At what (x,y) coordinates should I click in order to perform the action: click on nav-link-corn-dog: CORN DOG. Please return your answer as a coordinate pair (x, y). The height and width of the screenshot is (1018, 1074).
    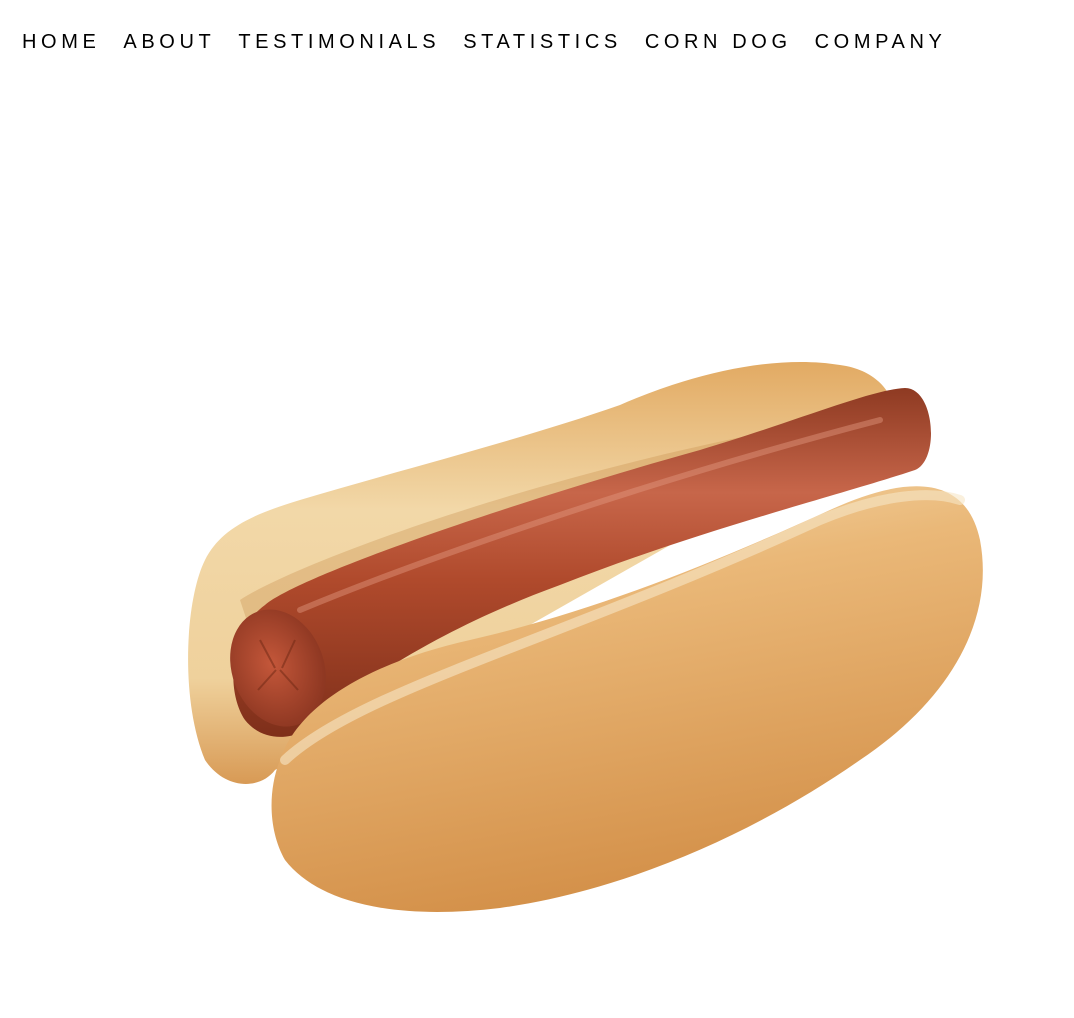
    Looking at the image, I should click on (718, 42).